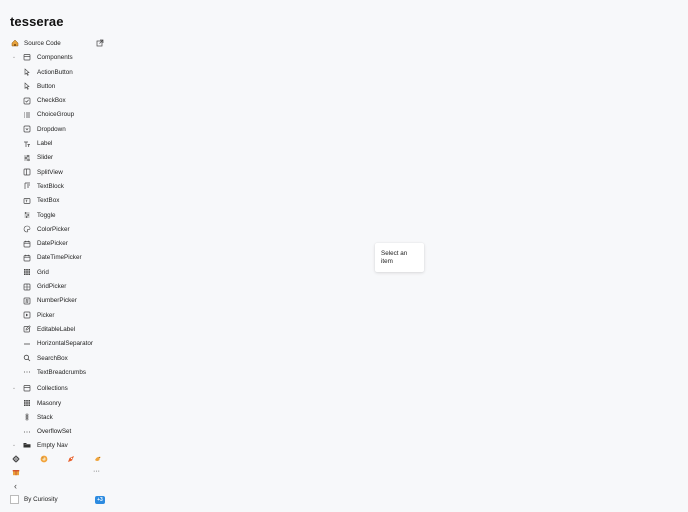 The height and width of the screenshot is (512, 688). Describe the element at coordinates (394, 253) in the screenshot. I see `placeholder-text-line-1: Select an` at that location.